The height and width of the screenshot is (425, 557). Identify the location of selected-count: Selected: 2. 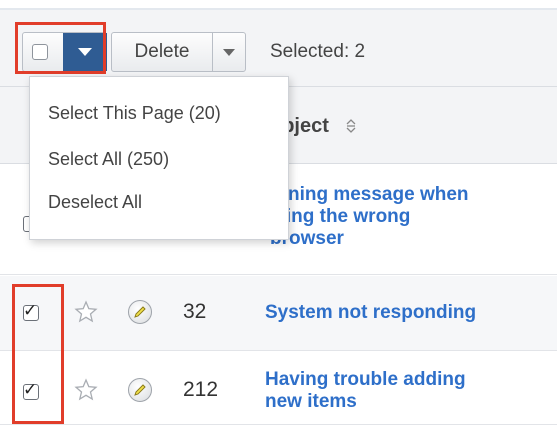
(318, 51).